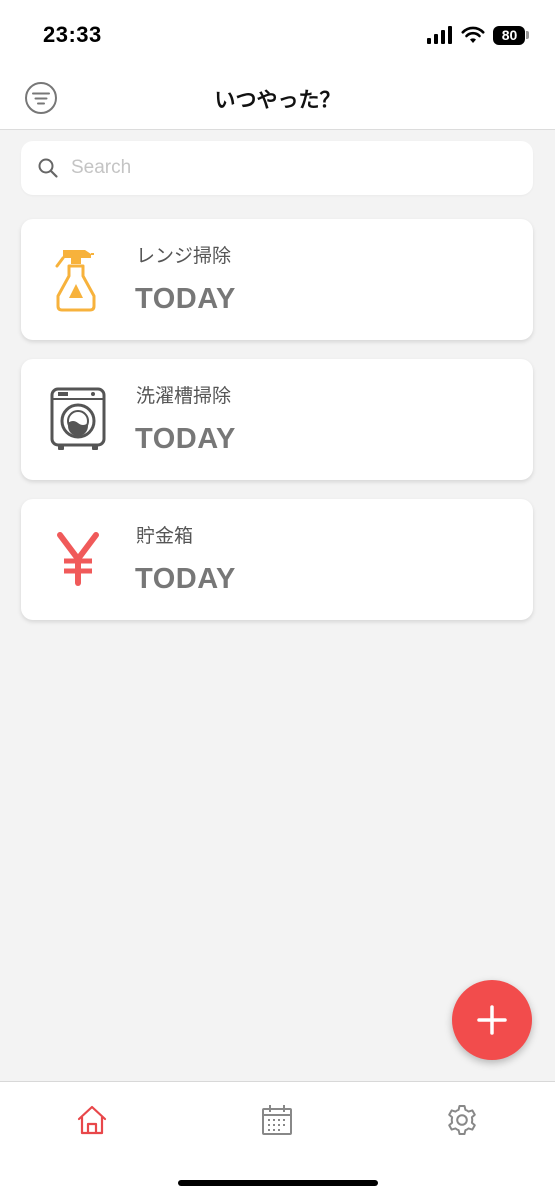  I want to click on task-name: レンジ掃除, so click(184, 256).